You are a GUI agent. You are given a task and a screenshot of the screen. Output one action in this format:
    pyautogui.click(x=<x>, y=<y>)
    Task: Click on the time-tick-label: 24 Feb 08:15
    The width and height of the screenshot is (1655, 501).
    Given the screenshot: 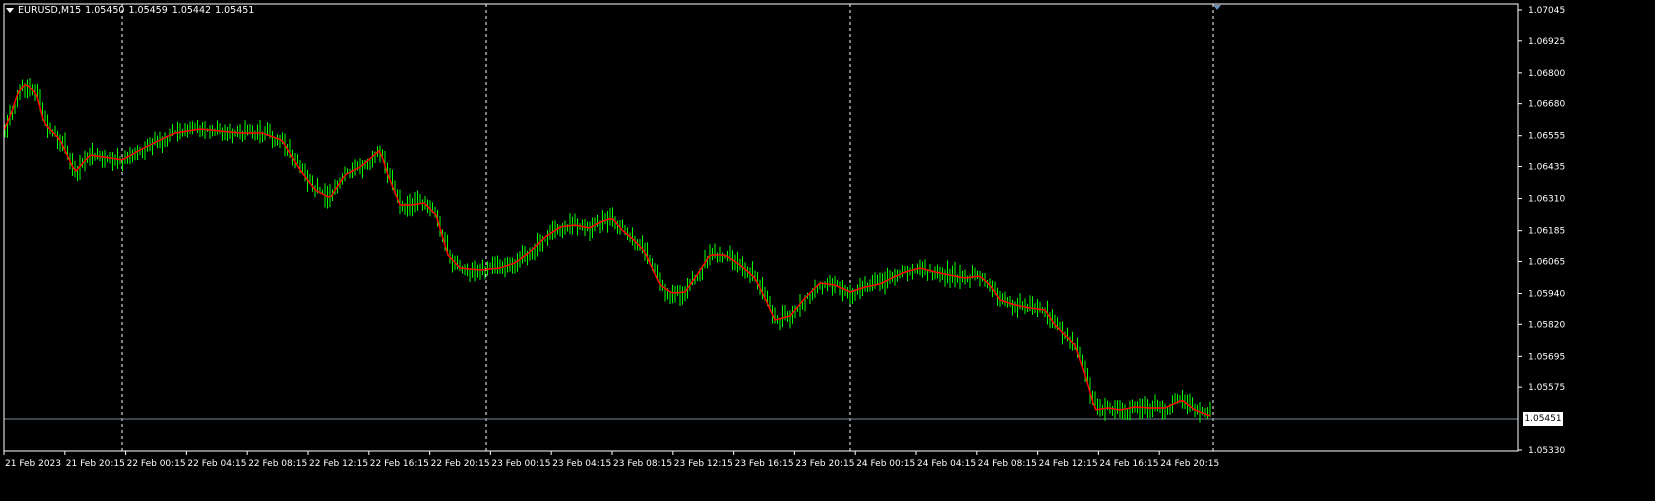 What is the action you would take?
    pyautogui.click(x=1007, y=464)
    